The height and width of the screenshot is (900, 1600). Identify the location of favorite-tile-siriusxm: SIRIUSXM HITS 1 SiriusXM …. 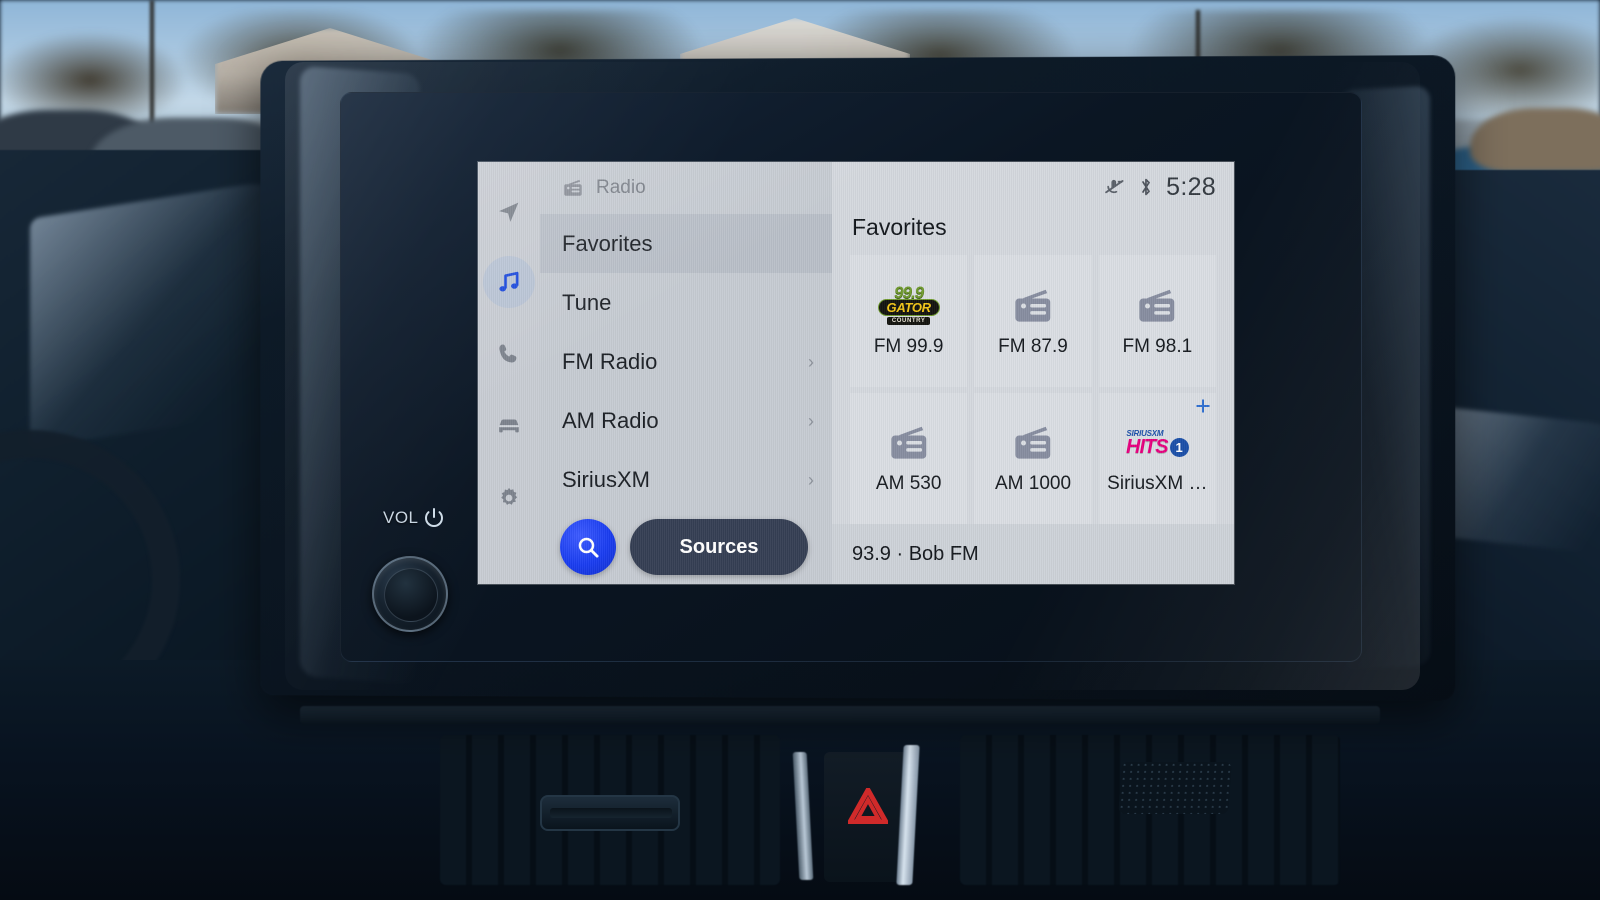
(1157, 458).